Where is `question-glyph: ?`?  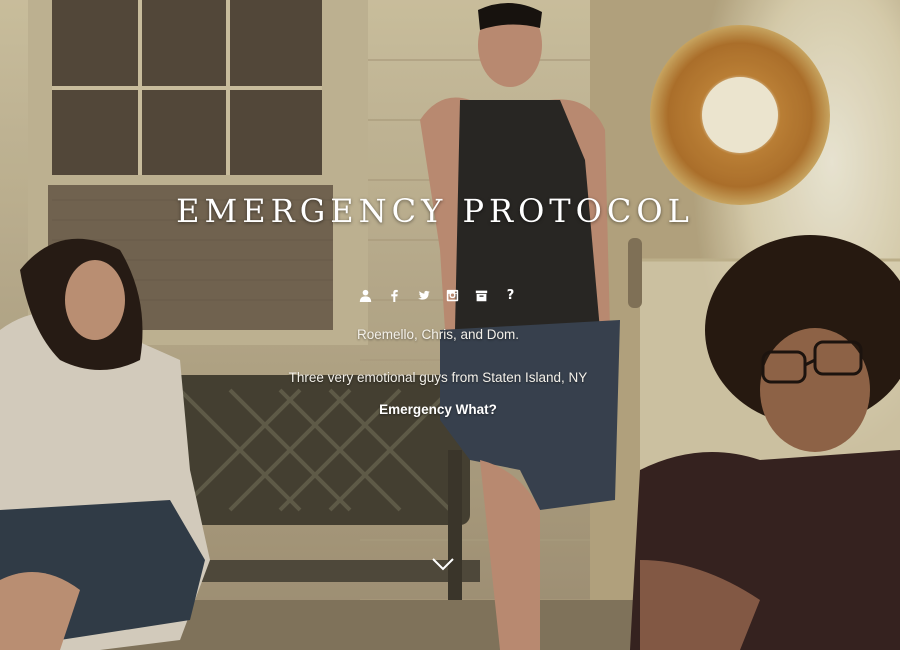
question-glyph: ? is located at coordinates (510, 295).